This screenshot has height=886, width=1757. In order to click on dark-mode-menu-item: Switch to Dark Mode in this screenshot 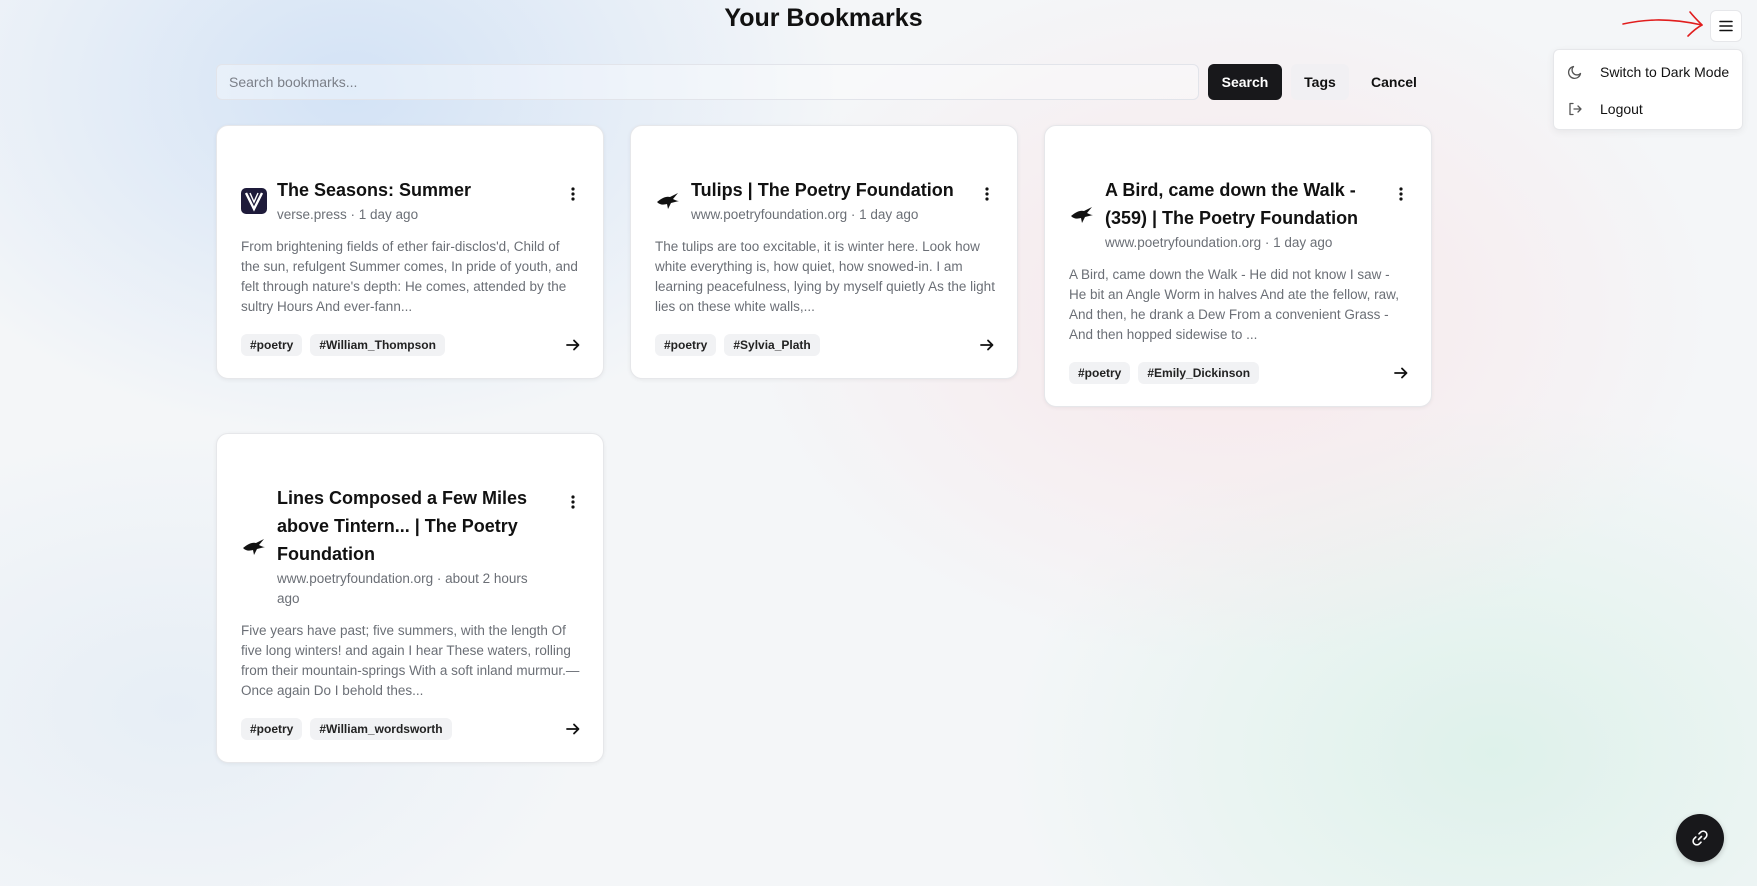, I will do `click(1648, 72)`.